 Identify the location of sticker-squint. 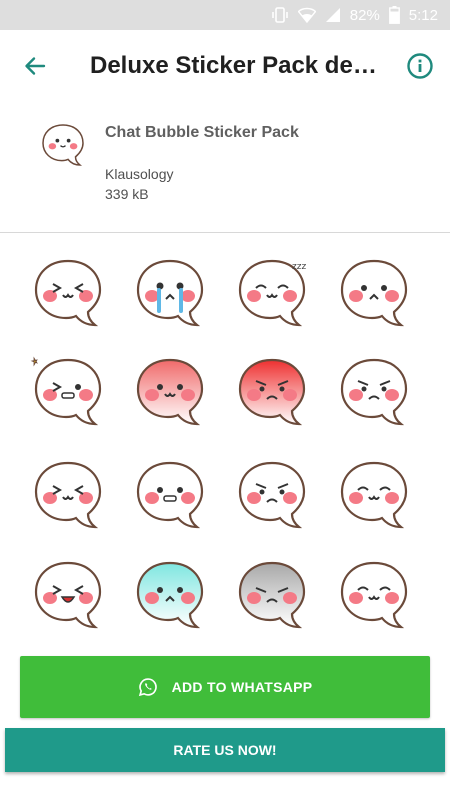
(68, 293).